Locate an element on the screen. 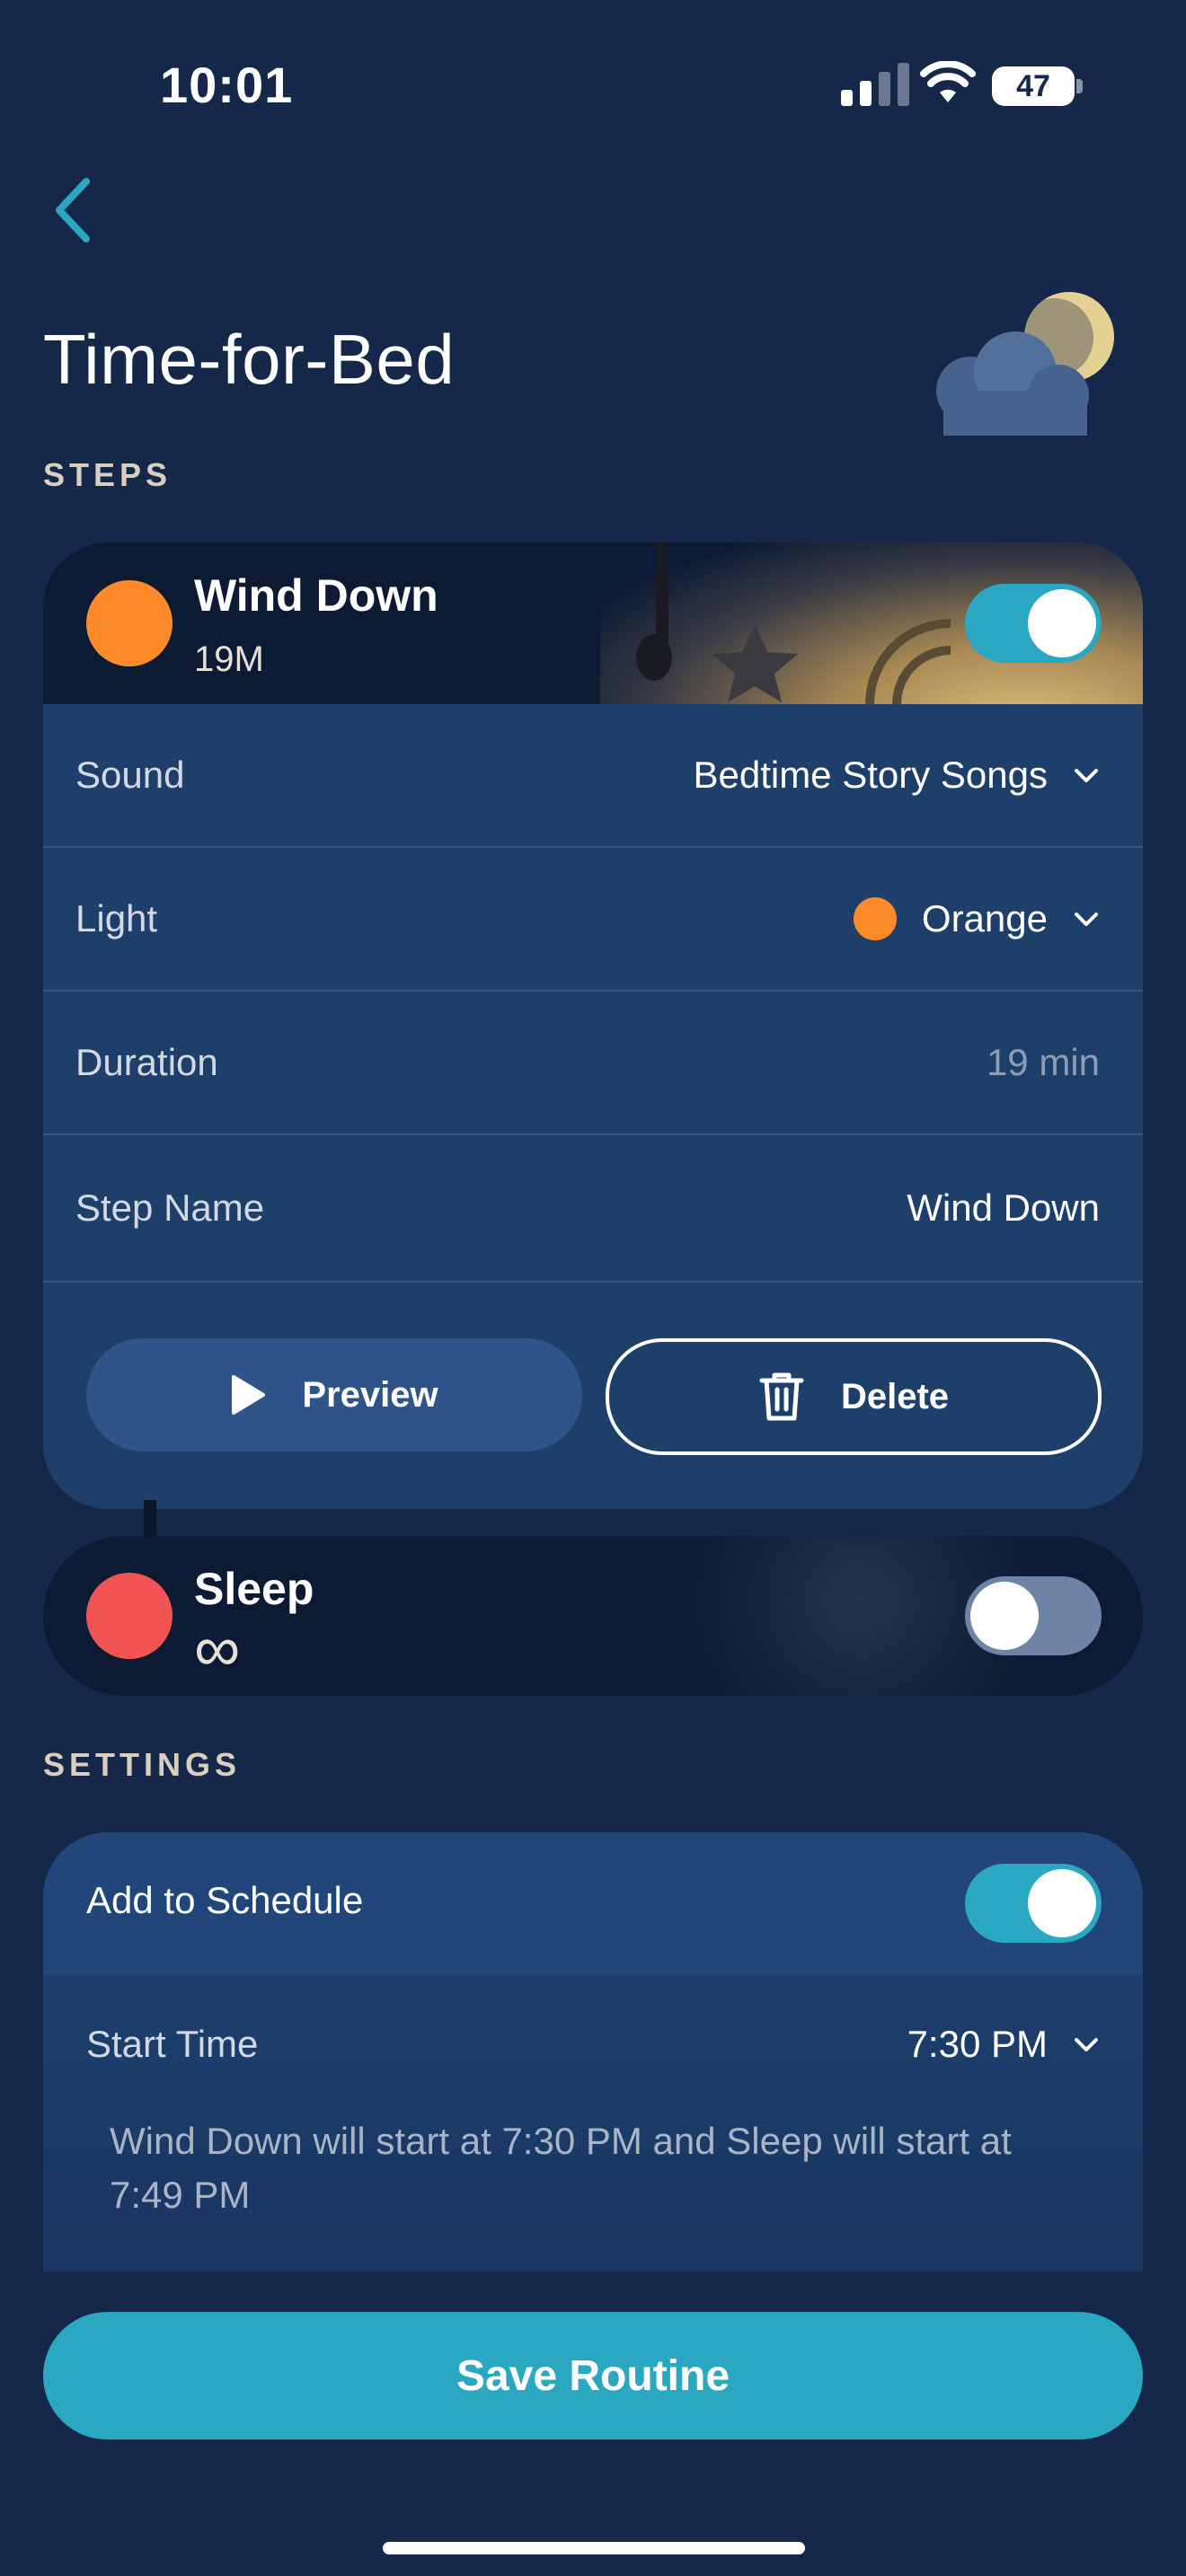 This screenshot has height=2576, width=1186. signal-icon is located at coordinates (875, 84).